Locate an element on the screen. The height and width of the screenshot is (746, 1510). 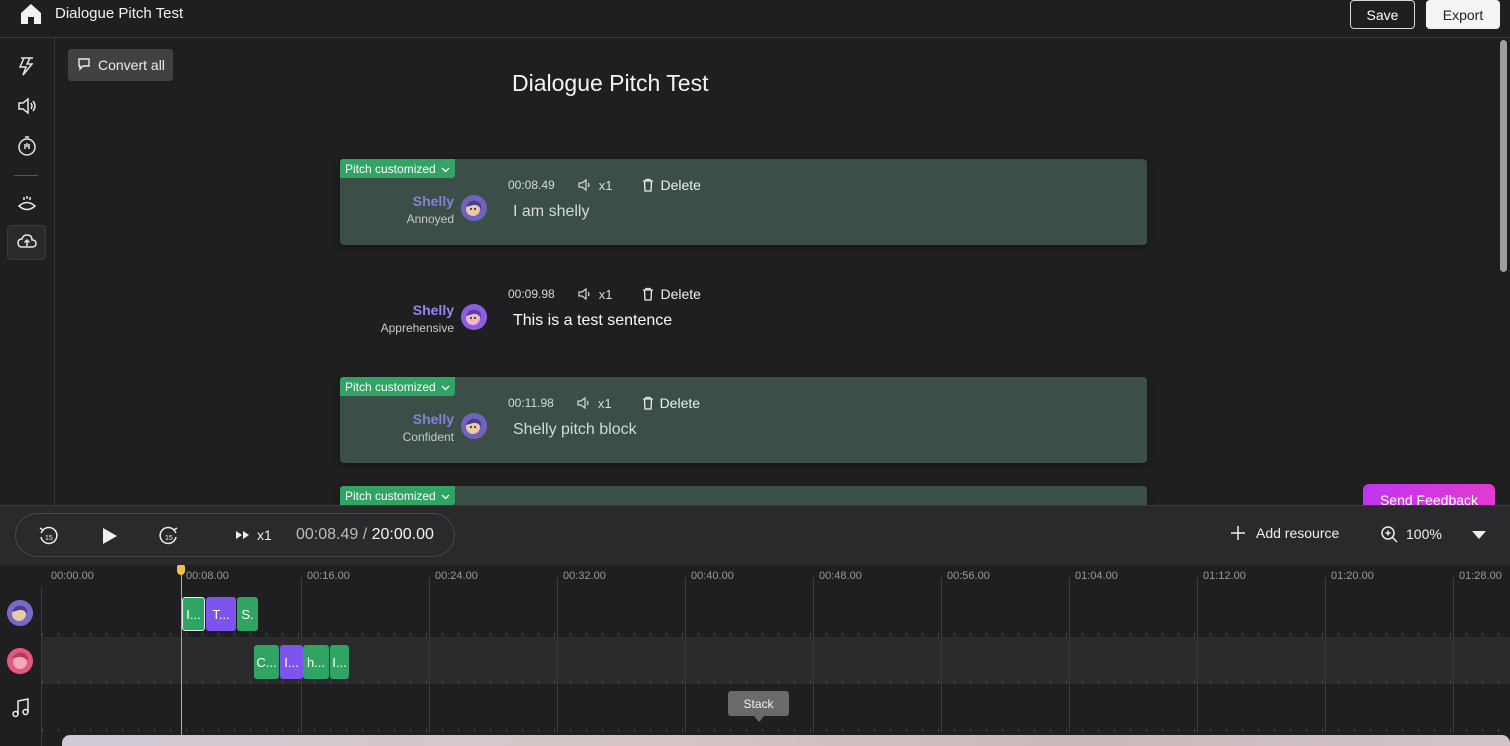
line-time: 00:09.98 is located at coordinates (531, 294).